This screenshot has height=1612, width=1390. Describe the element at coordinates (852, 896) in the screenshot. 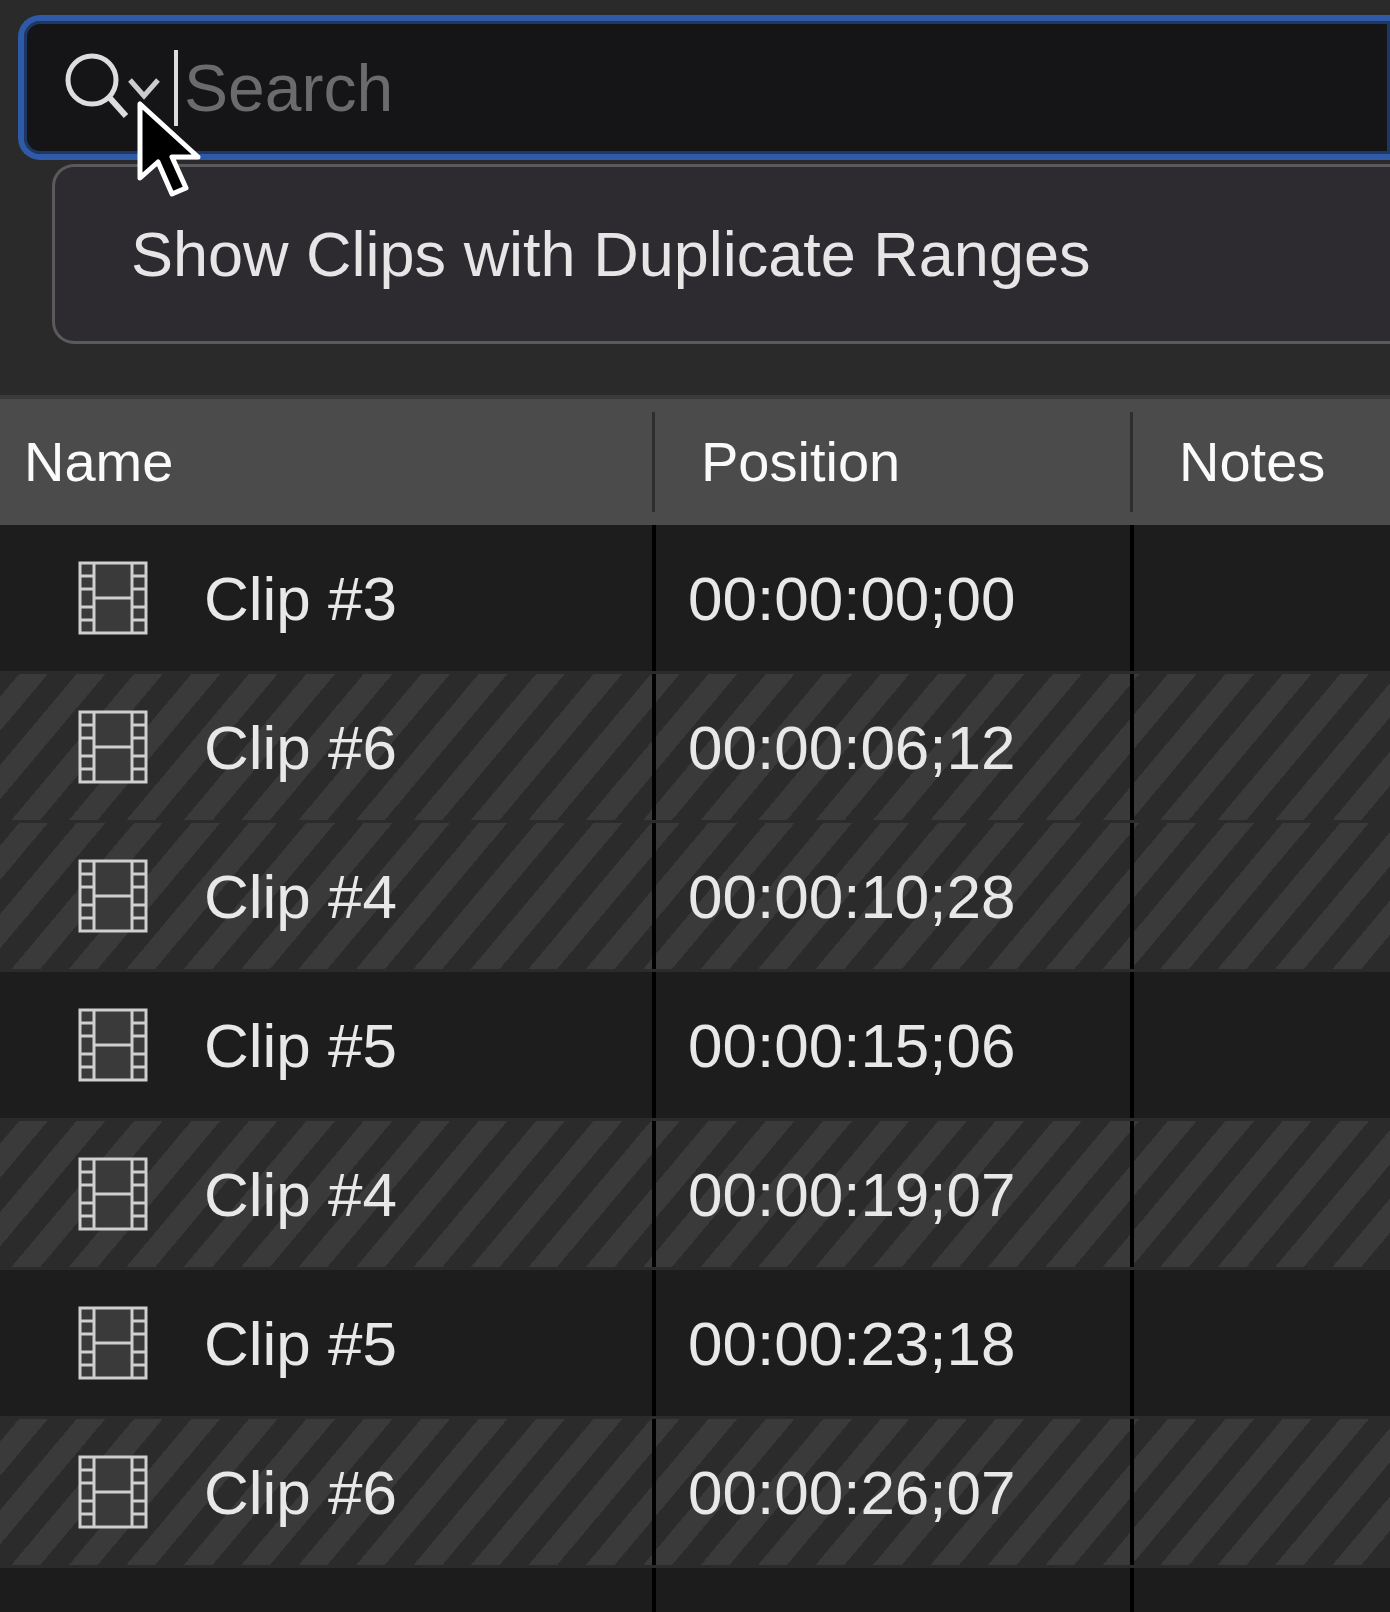

I see `timecode: 00:00:10;28` at that location.